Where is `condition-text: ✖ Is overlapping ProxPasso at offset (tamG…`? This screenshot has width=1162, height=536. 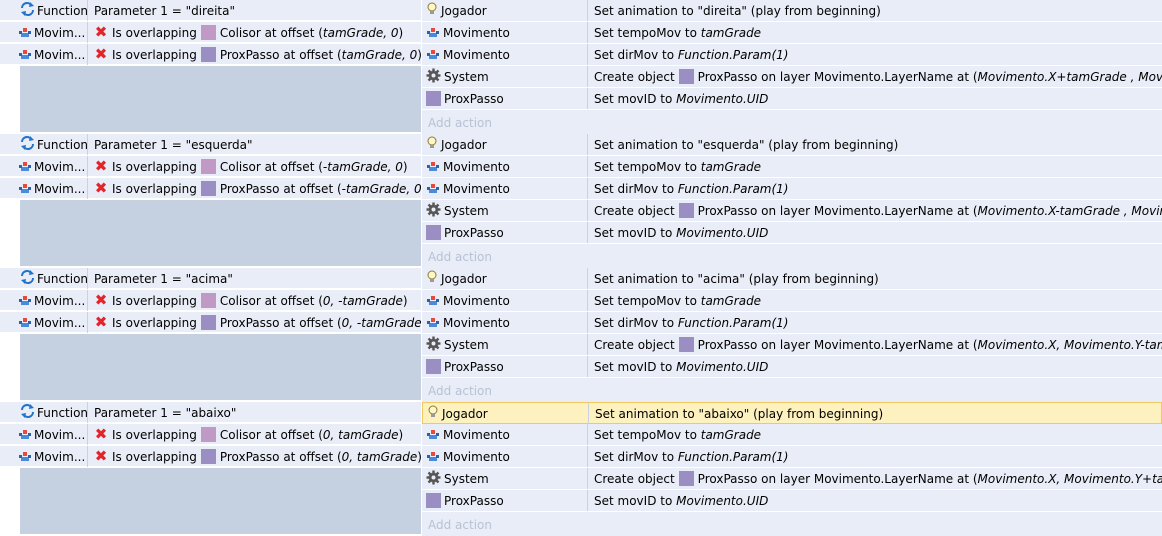
condition-text: ✖ Is overlapping ProxPasso at offset (tamG… is located at coordinates (255, 54).